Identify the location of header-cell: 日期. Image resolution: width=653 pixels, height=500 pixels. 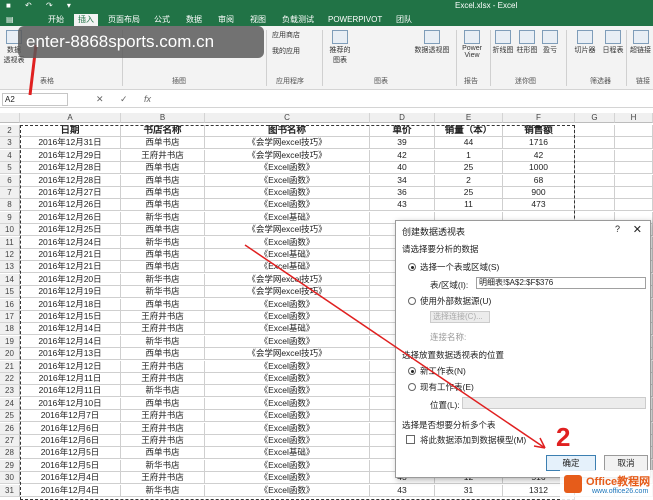
(70, 131).